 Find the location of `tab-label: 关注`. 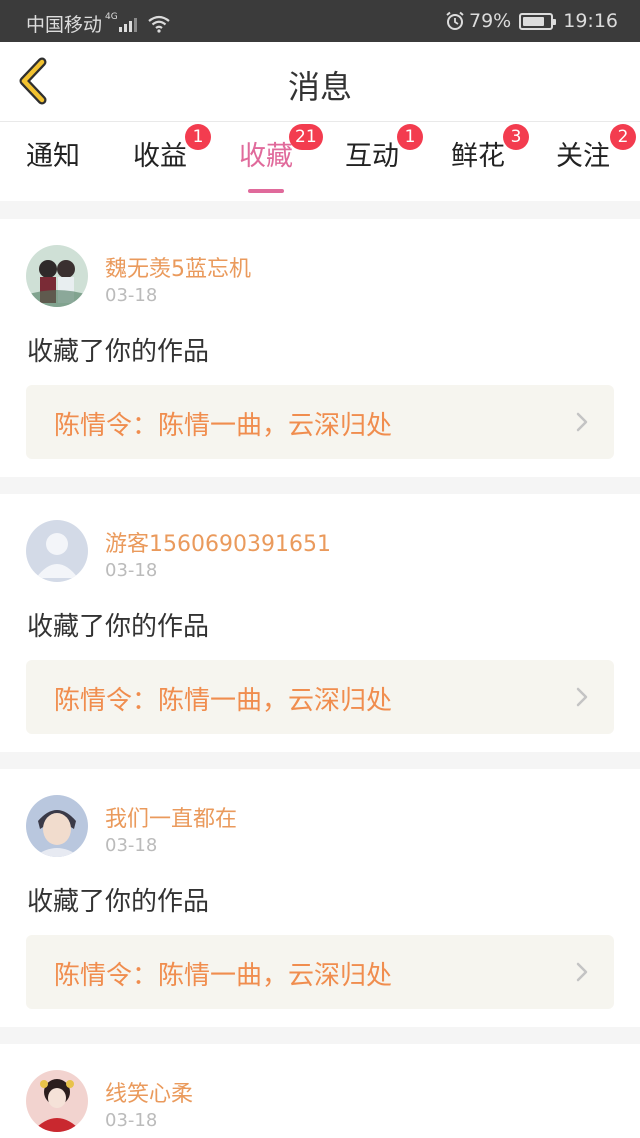

tab-label: 关注 is located at coordinates (583, 156).